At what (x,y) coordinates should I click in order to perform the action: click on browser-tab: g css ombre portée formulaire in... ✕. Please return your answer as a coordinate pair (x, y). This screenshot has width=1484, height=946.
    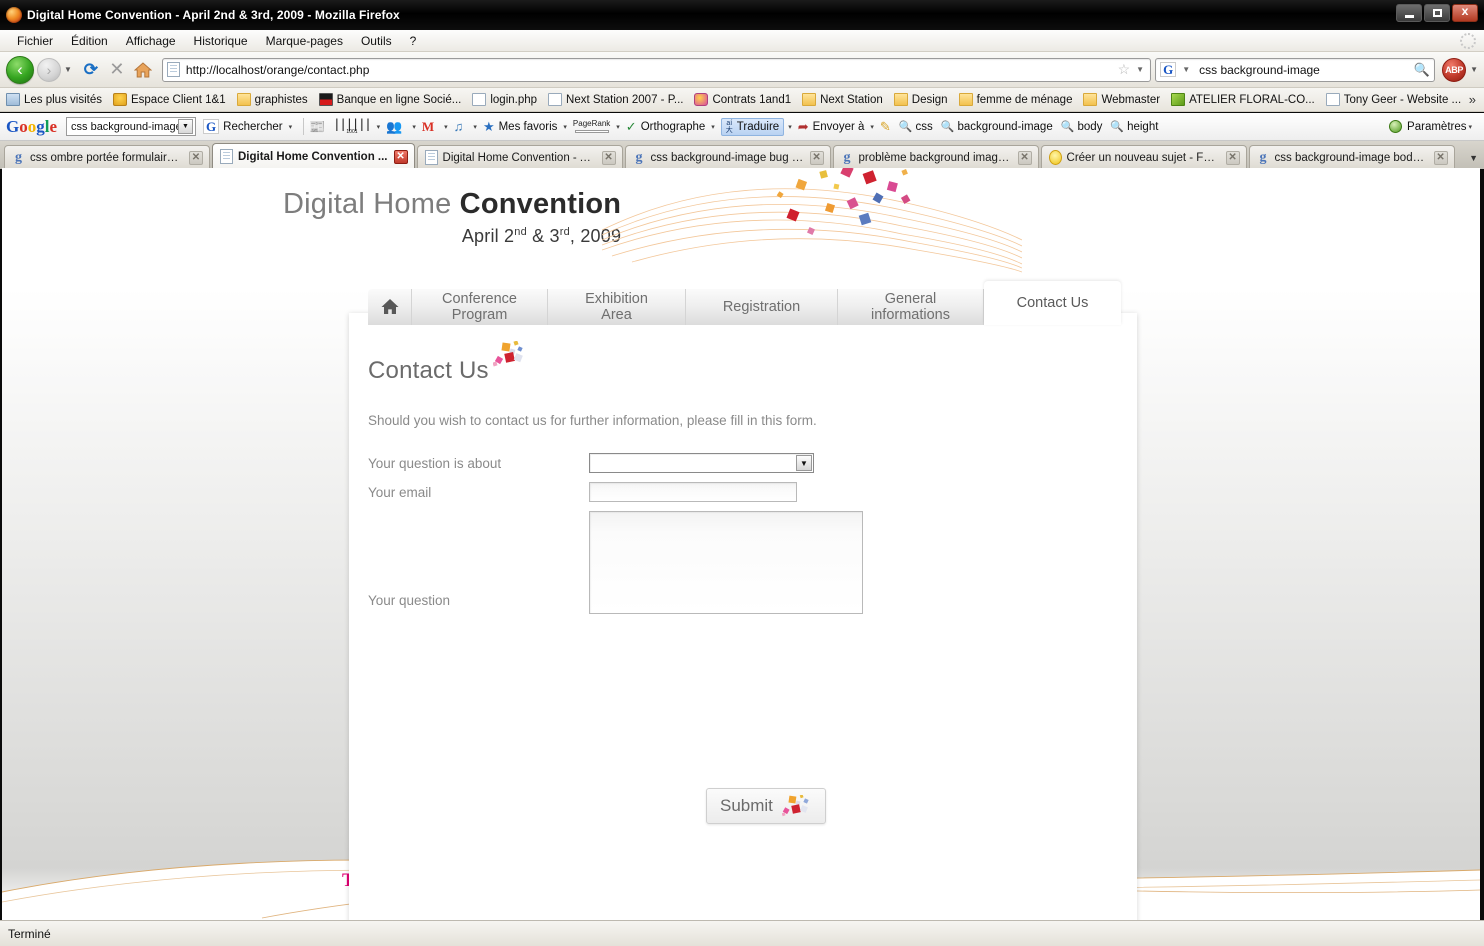
    Looking at the image, I should click on (107, 157).